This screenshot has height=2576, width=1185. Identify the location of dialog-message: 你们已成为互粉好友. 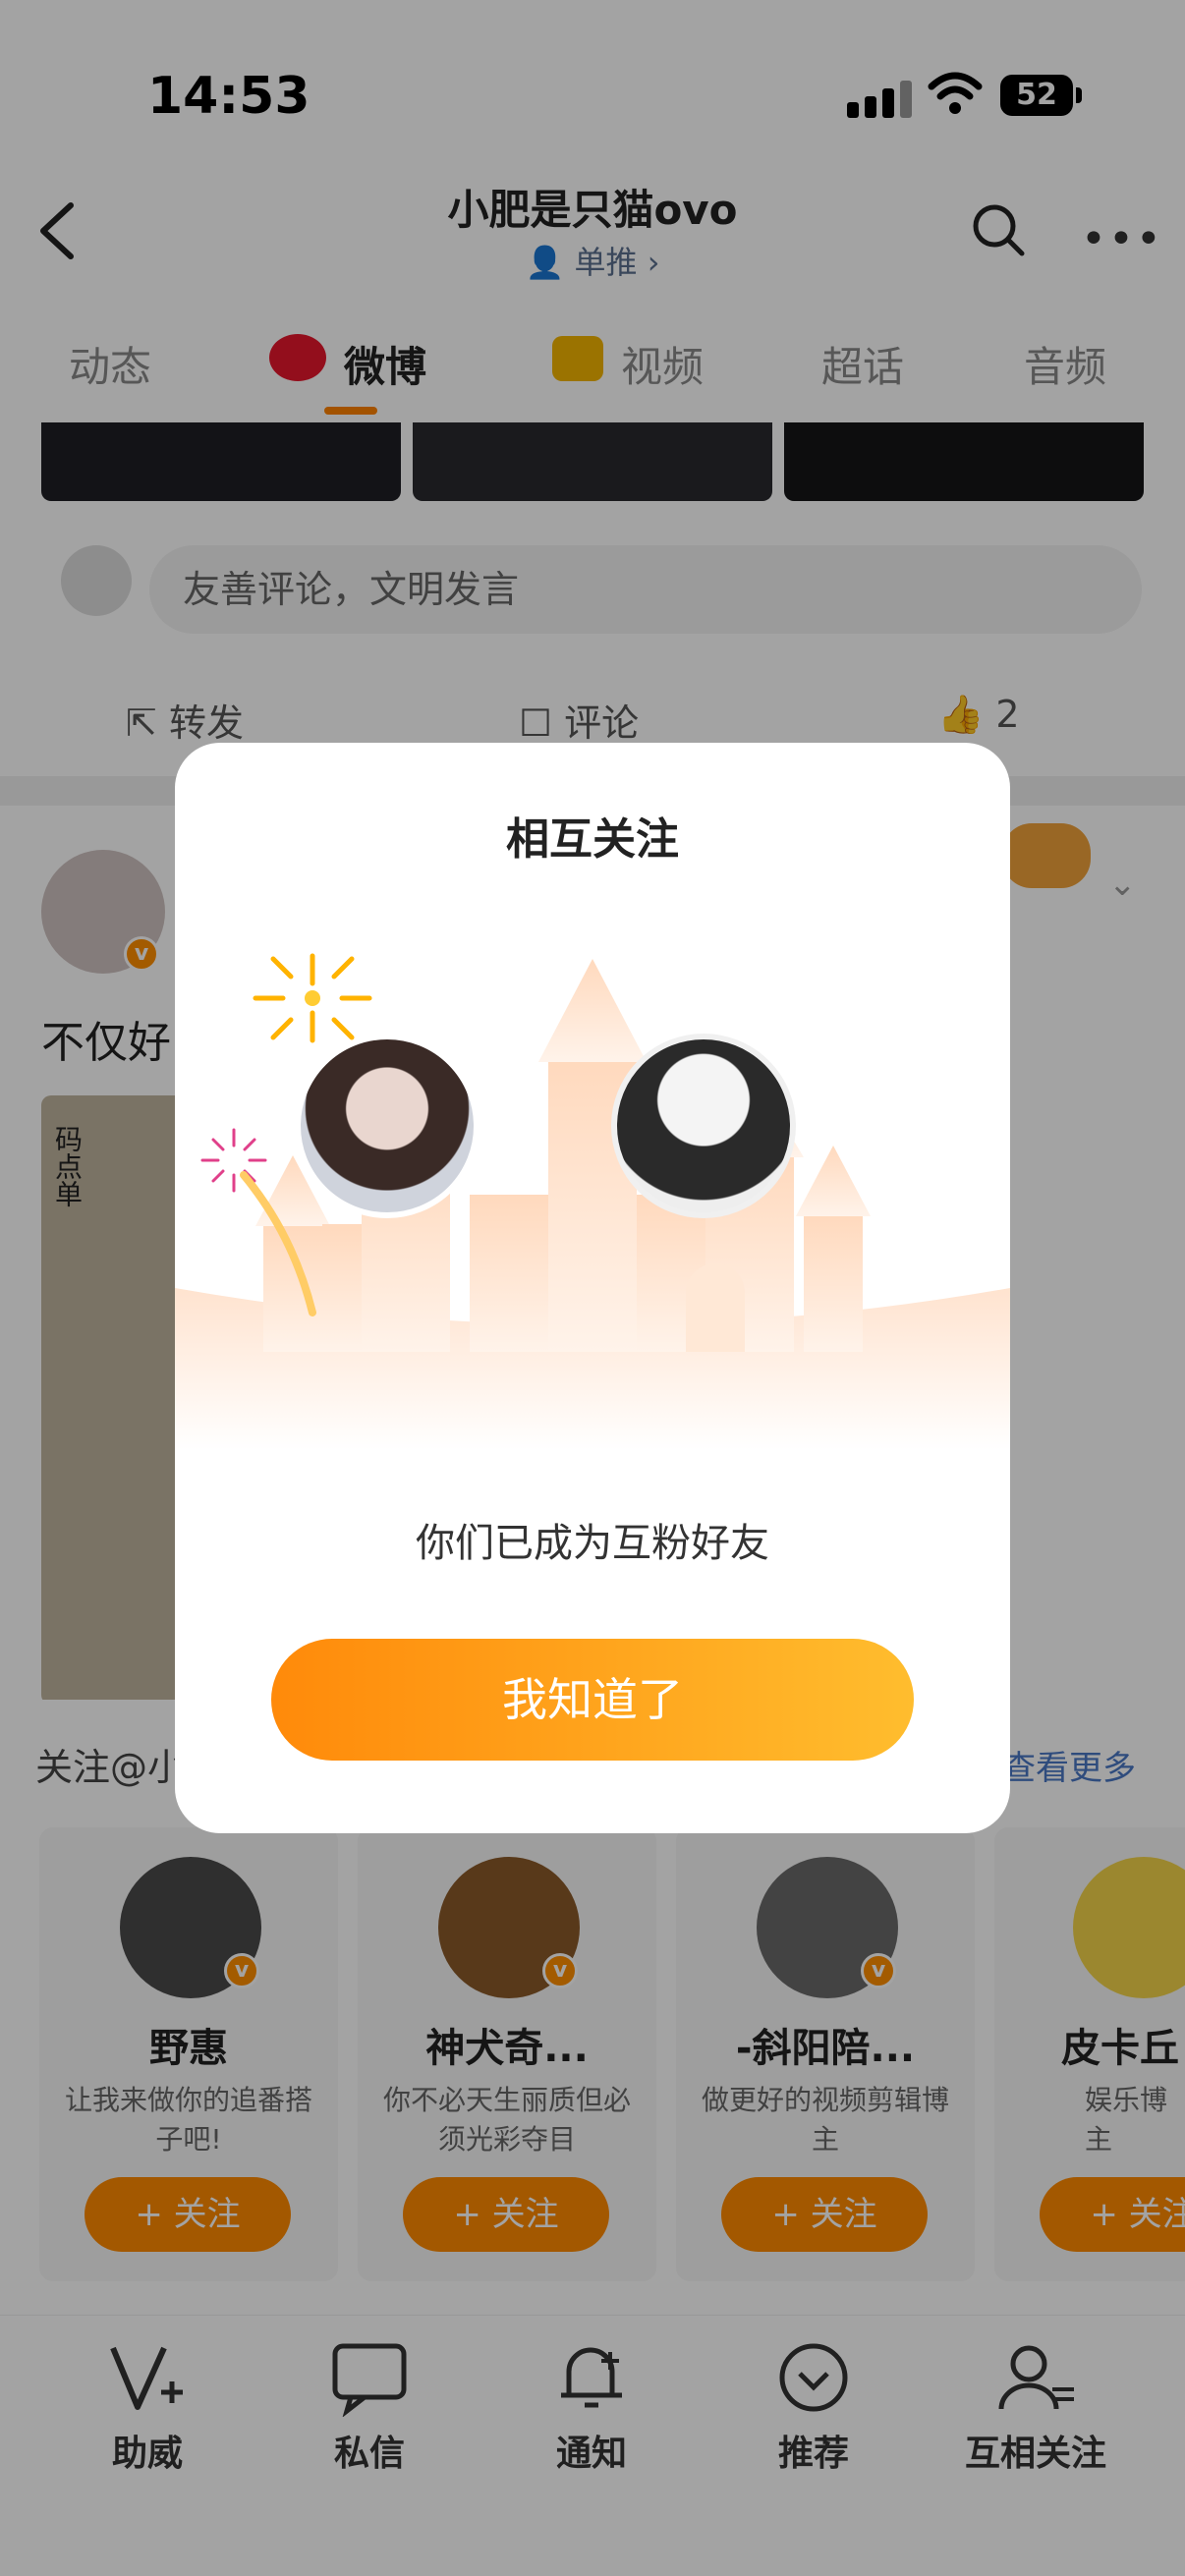
(592, 1543).